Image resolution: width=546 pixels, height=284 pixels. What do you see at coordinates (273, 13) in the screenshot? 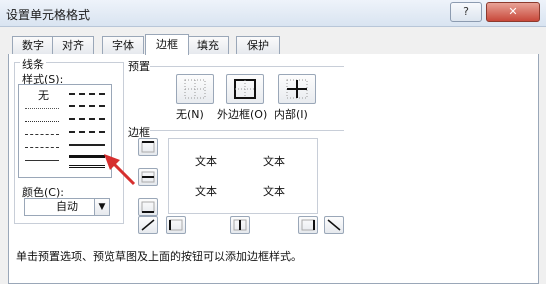
I see `title-bar: 设置单元格格式 ? ✕` at bounding box center [273, 13].